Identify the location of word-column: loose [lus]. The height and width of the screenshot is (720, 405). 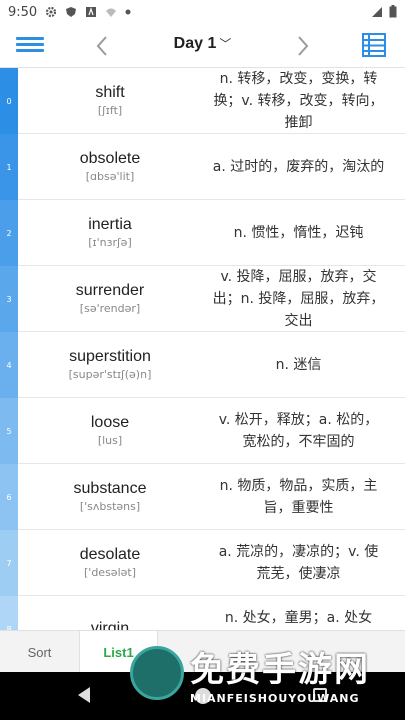
(110, 430).